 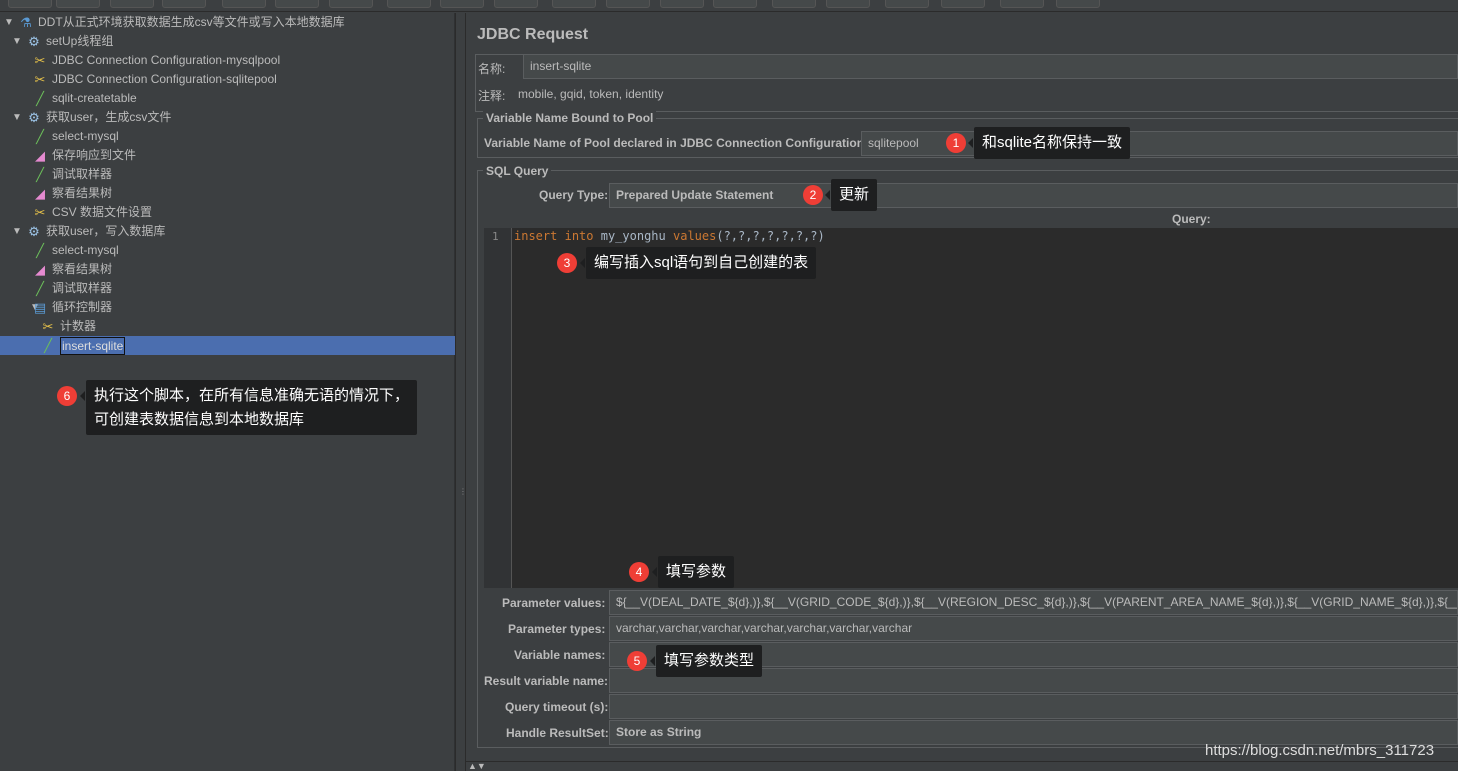 What do you see at coordinates (560, 655) in the screenshot?
I see `variable-names-label: Variable names:` at bounding box center [560, 655].